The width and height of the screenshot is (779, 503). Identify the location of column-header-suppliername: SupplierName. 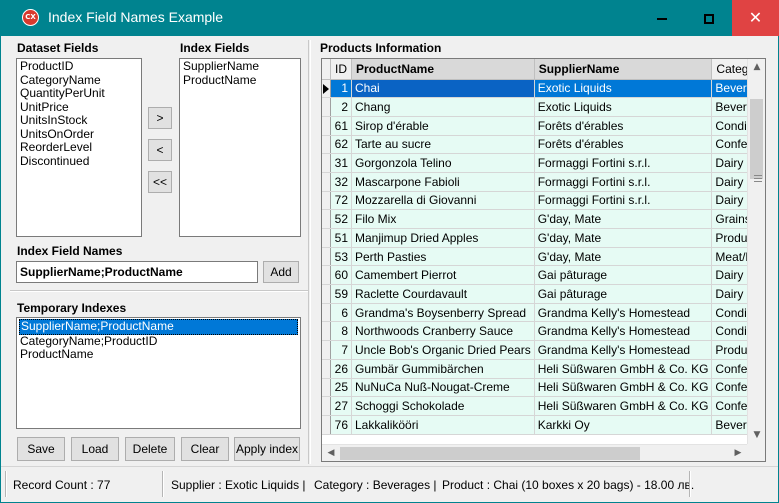
(623, 69).